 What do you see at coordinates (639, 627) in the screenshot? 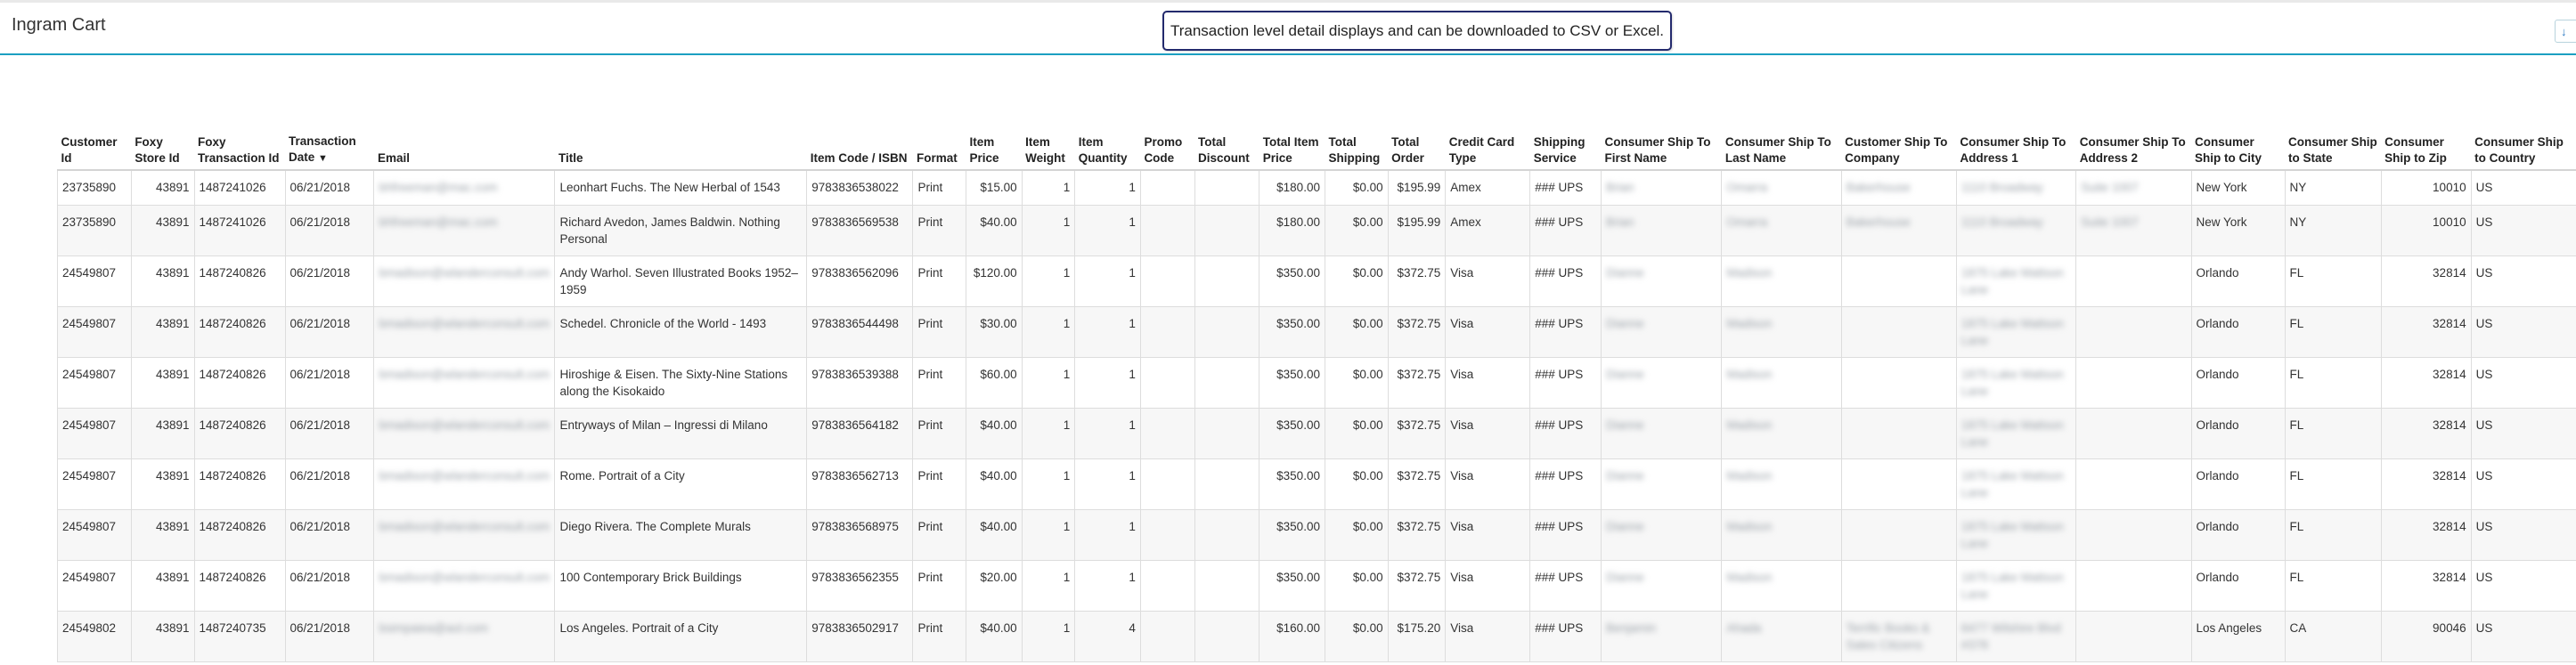
I see `cell-value: Los Angeles. Portrait of a City` at bounding box center [639, 627].